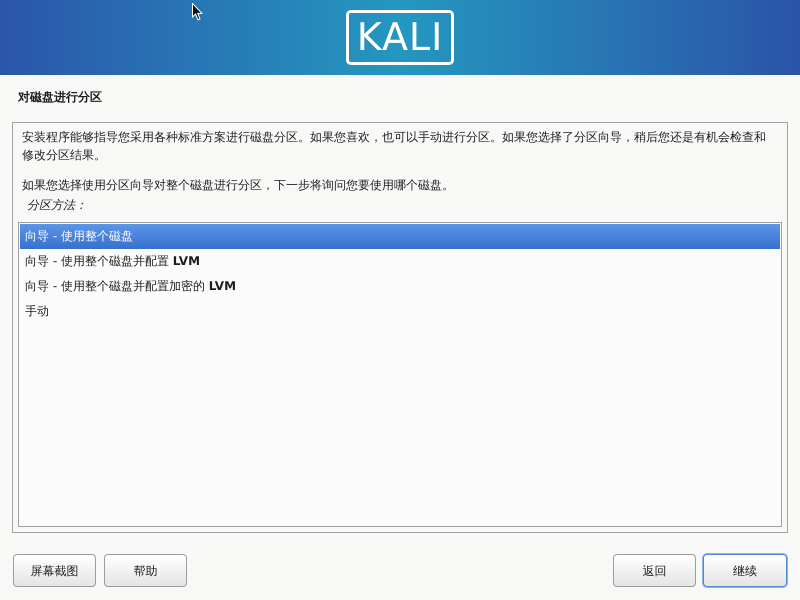 The height and width of the screenshot is (600, 800). What do you see at coordinates (745, 570) in the screenshot?
I see `footer-button: 继续` at bounding box center [745, 570].